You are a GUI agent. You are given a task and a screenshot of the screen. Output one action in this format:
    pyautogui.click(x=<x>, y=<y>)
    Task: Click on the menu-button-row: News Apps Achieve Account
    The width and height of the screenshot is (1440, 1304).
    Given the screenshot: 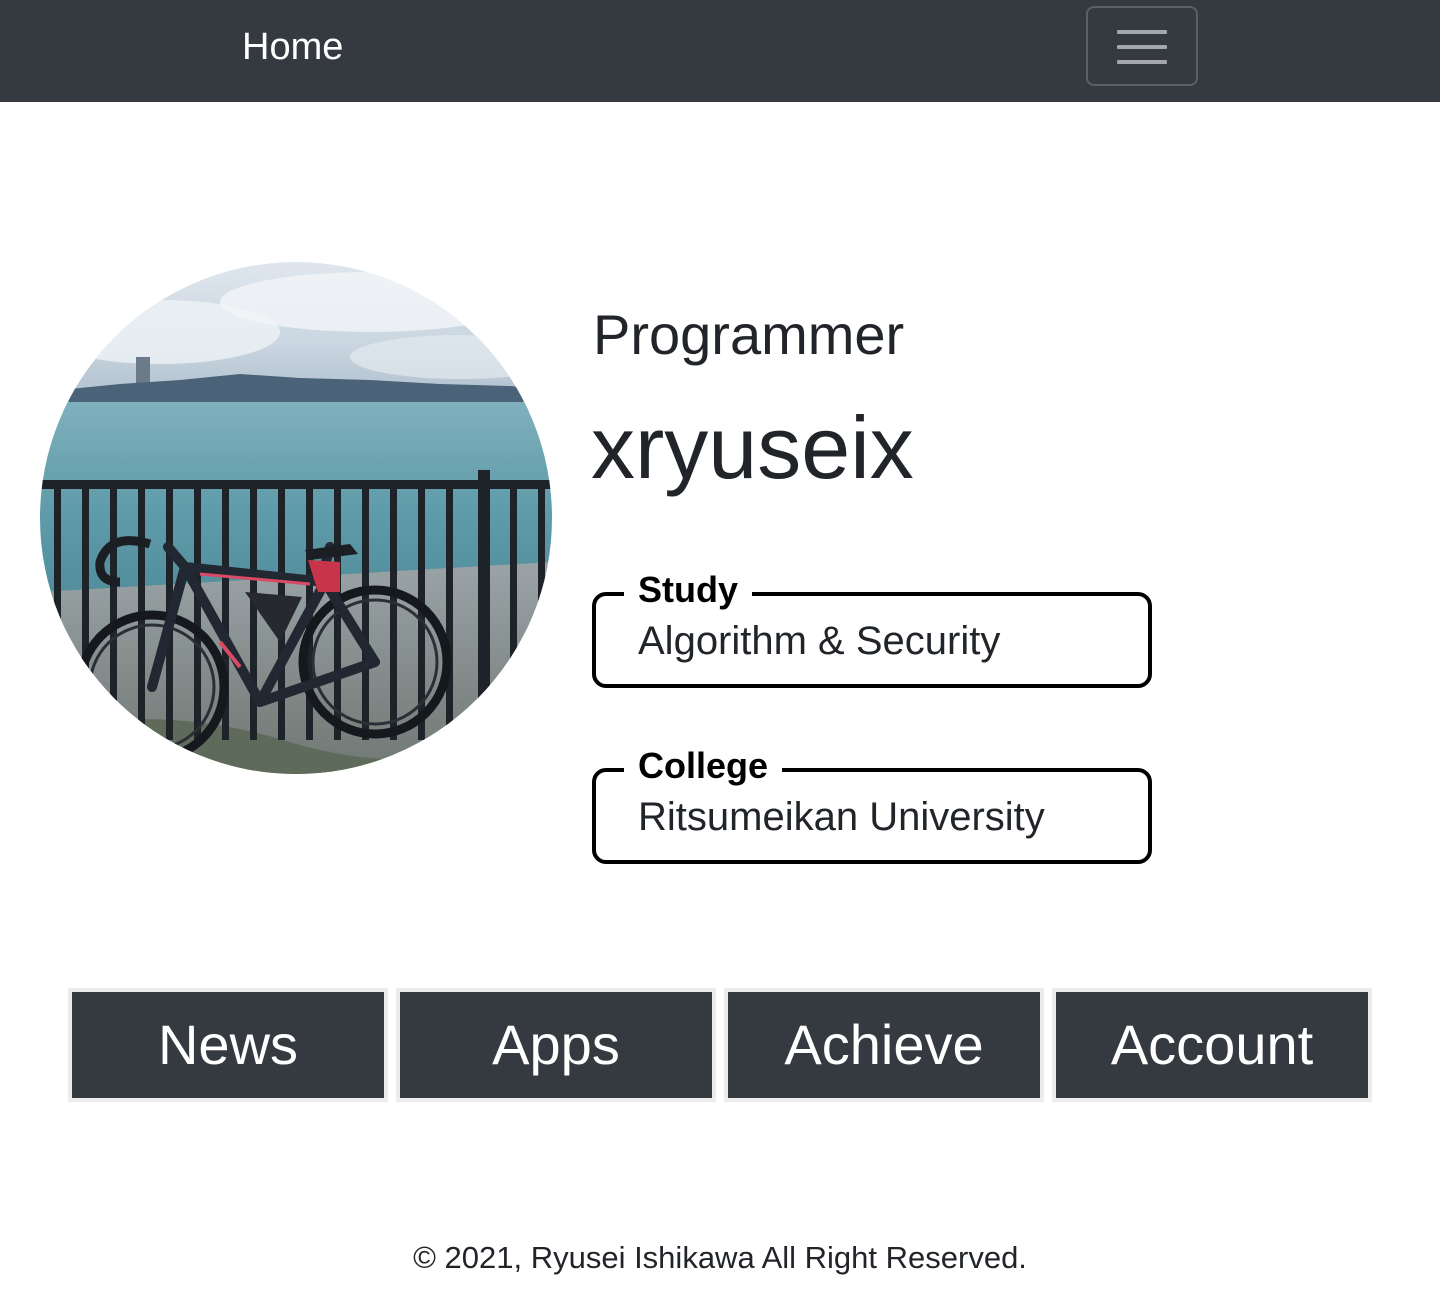 What is the action you would take?
    pyautogui.click(x=720, y=1045)
    